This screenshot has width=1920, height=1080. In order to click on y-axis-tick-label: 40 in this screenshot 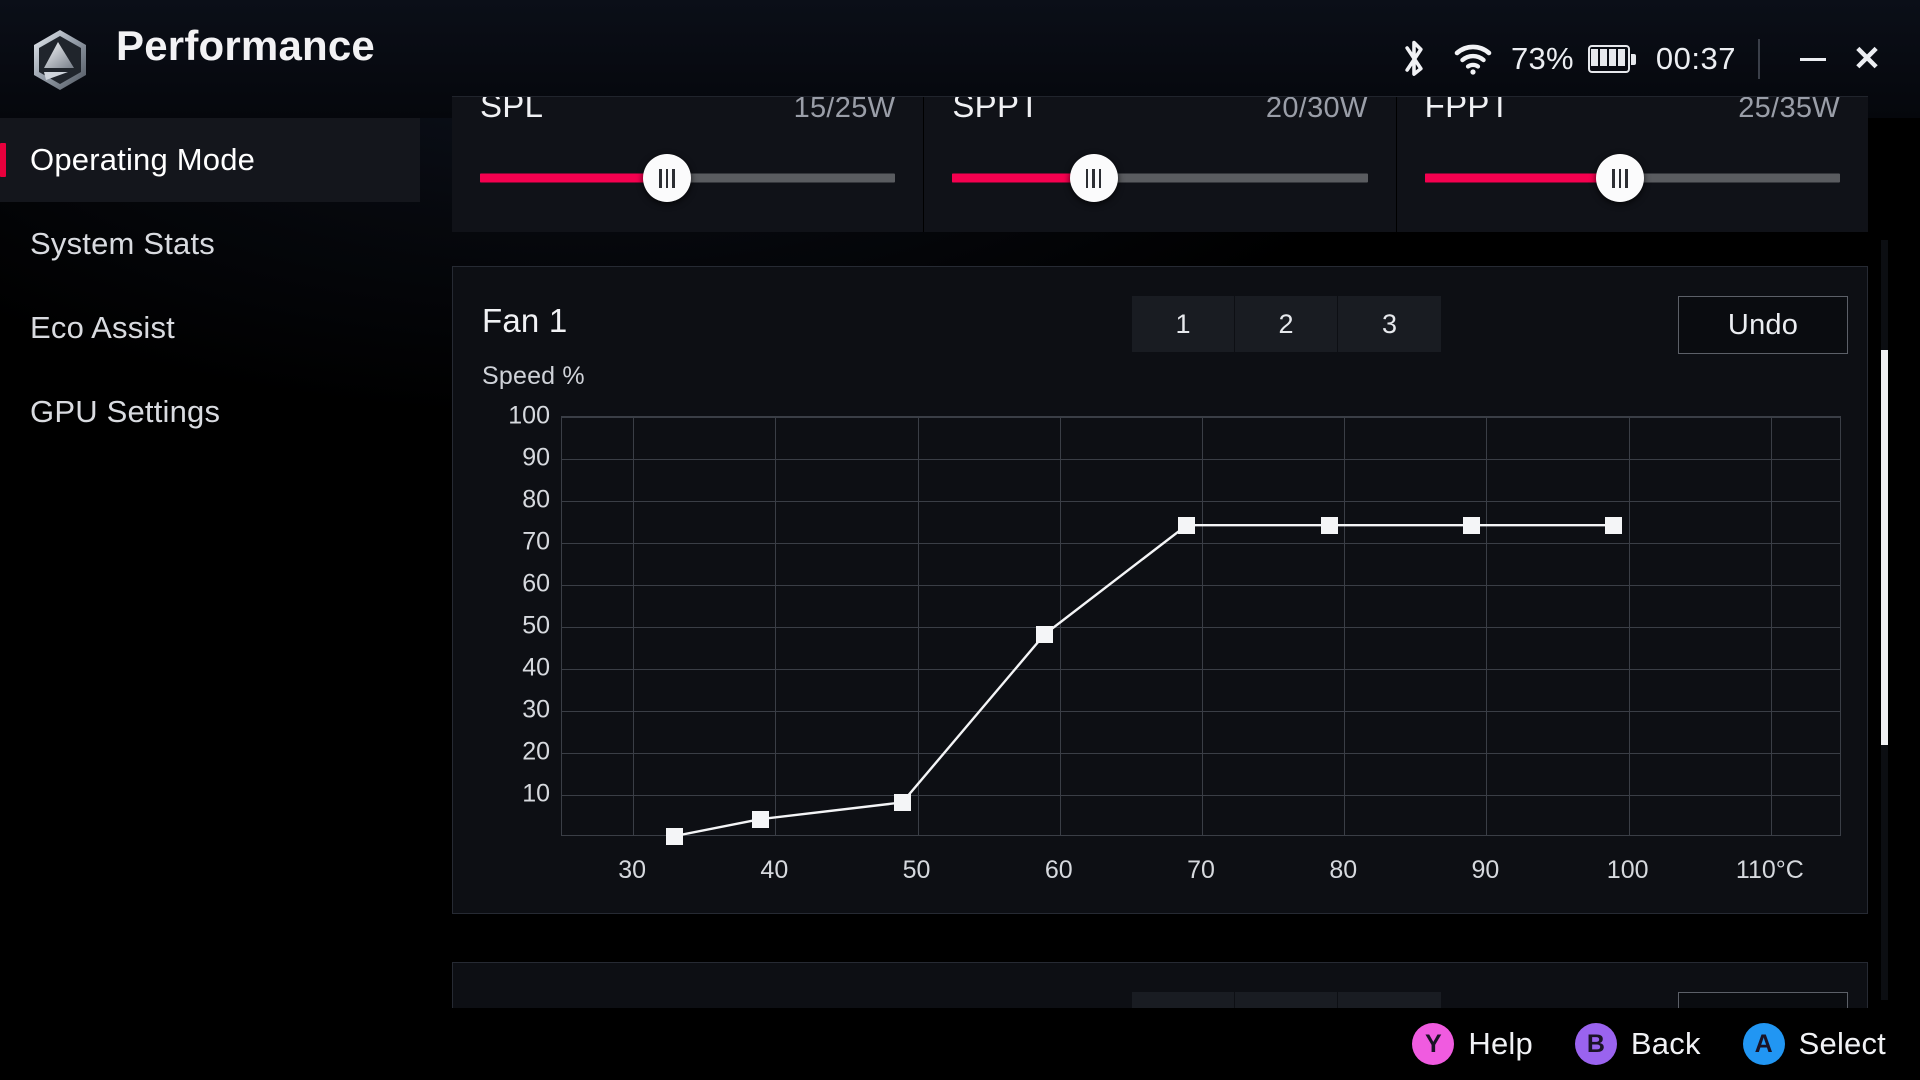, I will do `click(536, 667)`.